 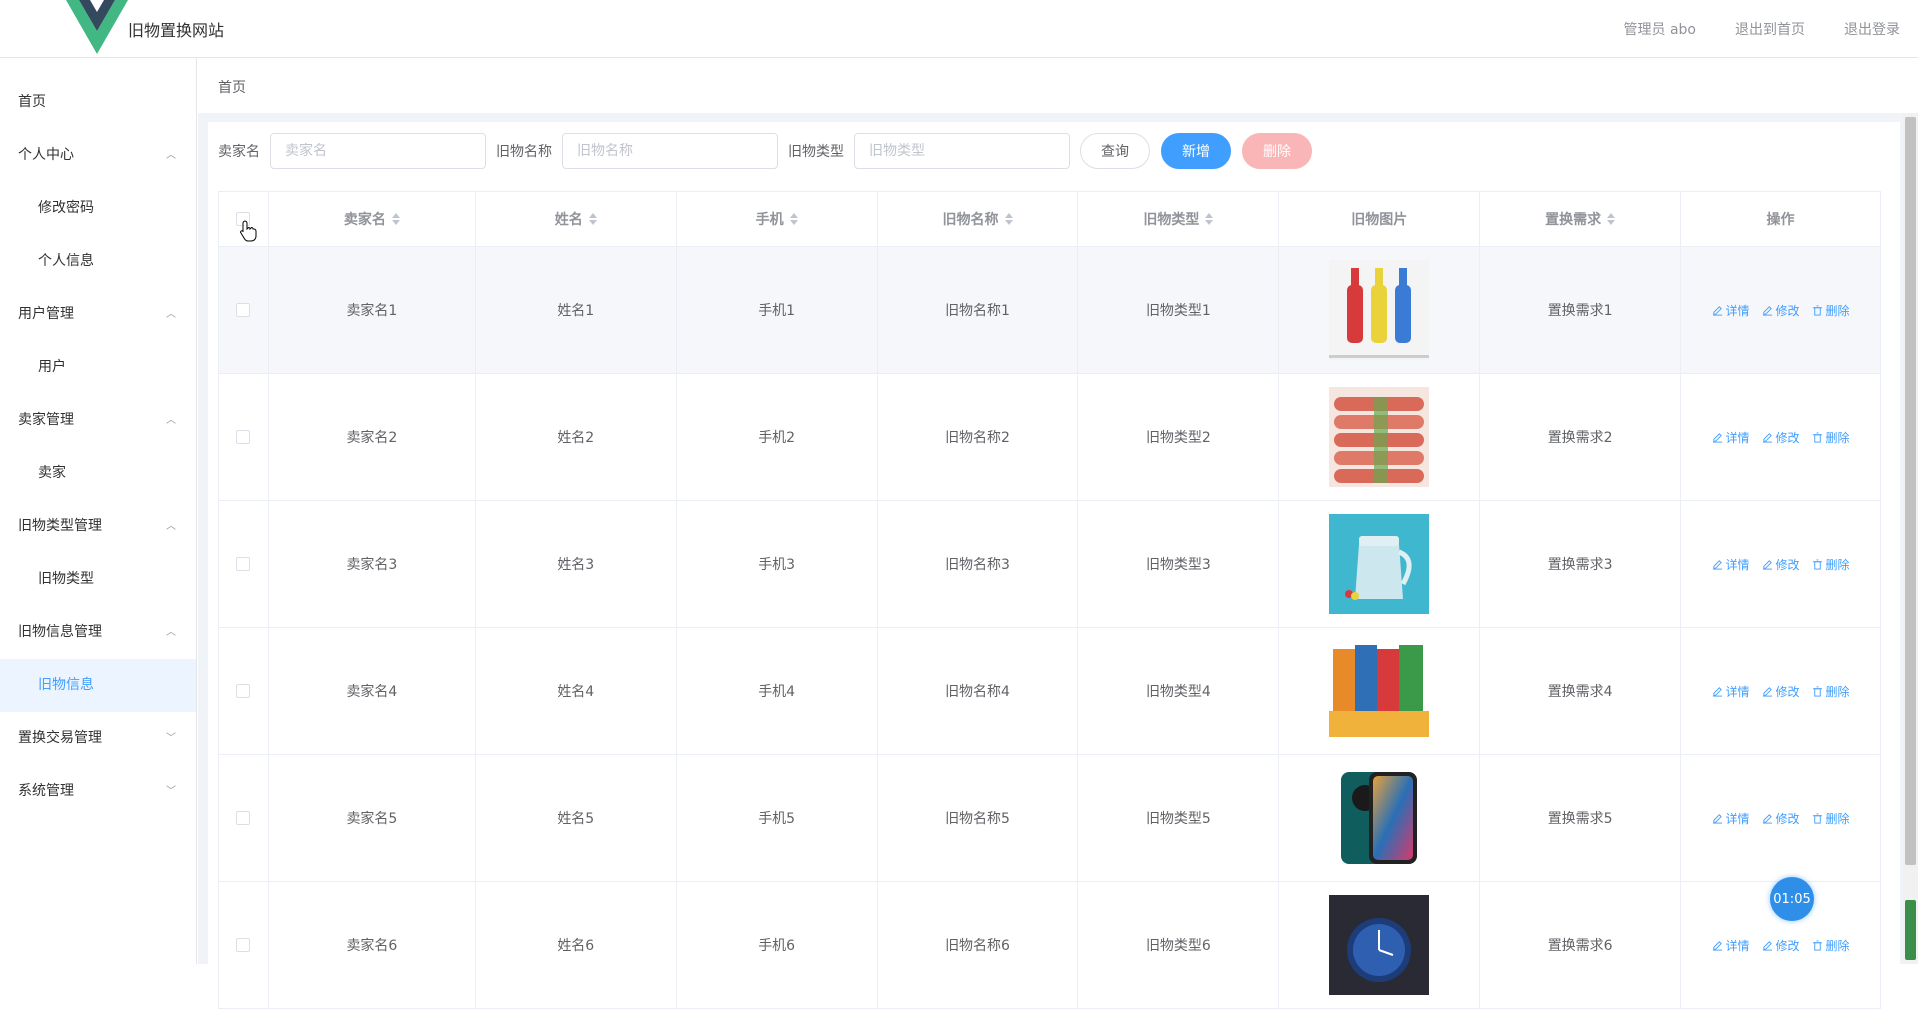 I want to click on sidebar-item-info-management: 旧物信息管理 ︿, so click(x=98, y=632).